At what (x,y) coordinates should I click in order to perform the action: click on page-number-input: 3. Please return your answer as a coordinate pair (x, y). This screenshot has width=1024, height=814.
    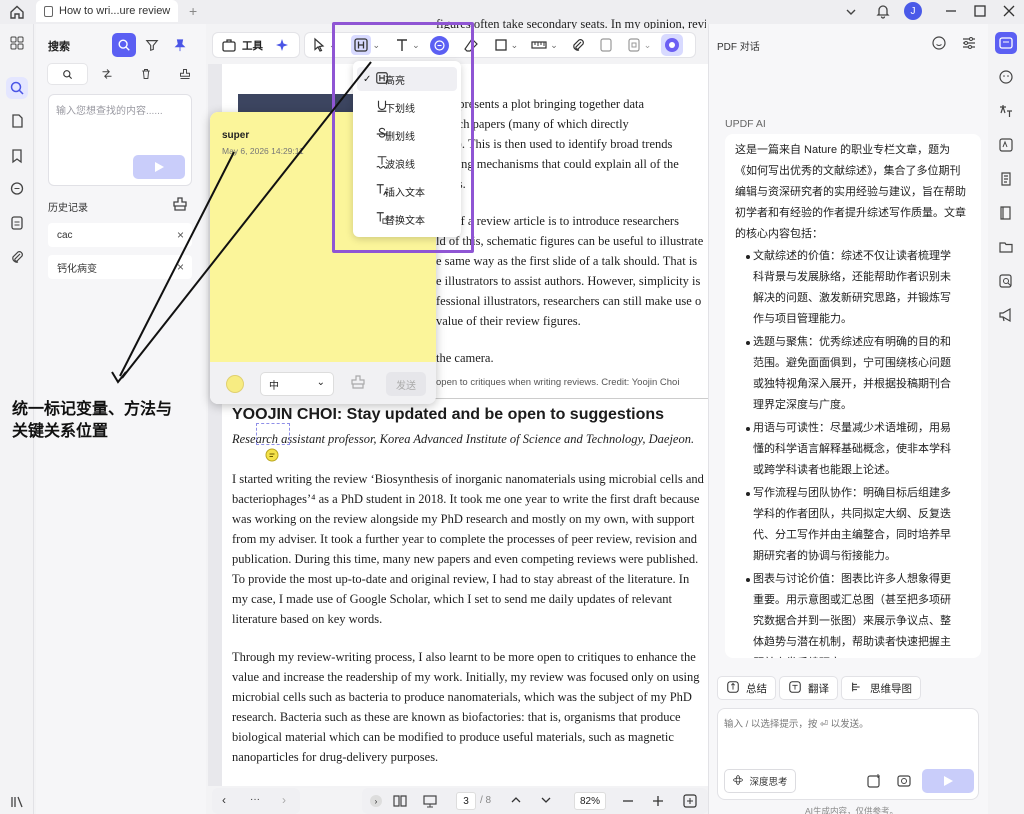
    Looking at the image, I should click on (466, 801).